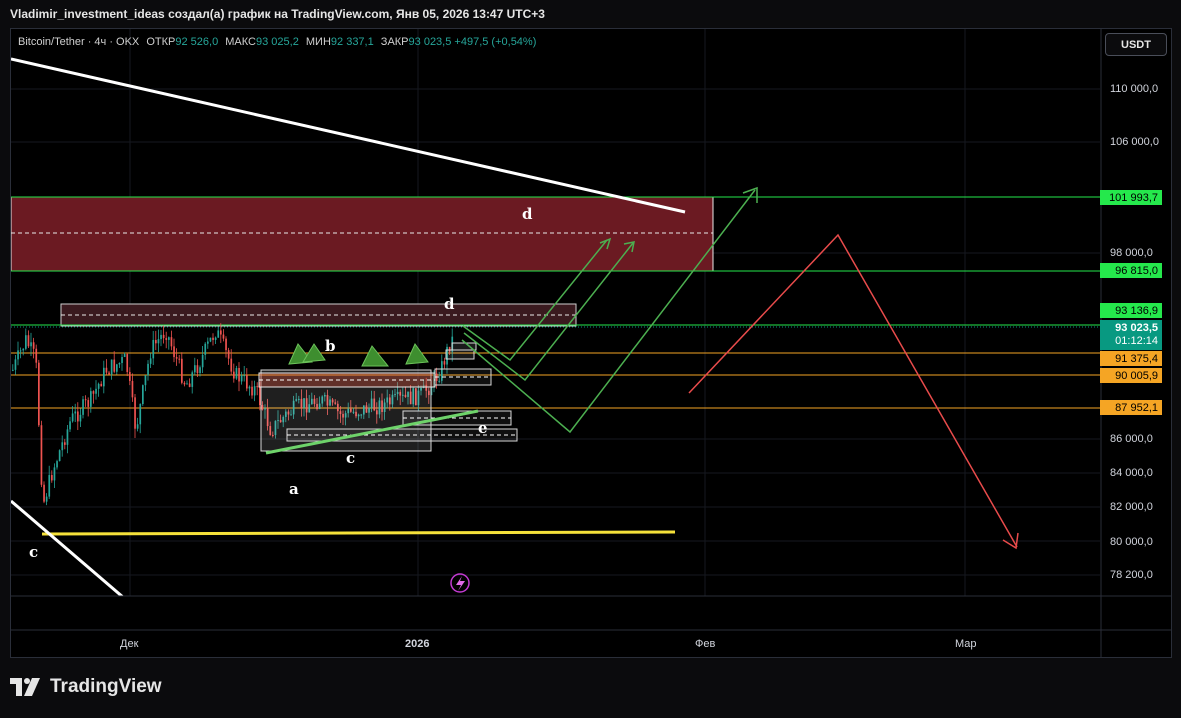  I want to click on symbol-name: Bitcoin/Tether · 4ч · OKX, so click(78, 42).